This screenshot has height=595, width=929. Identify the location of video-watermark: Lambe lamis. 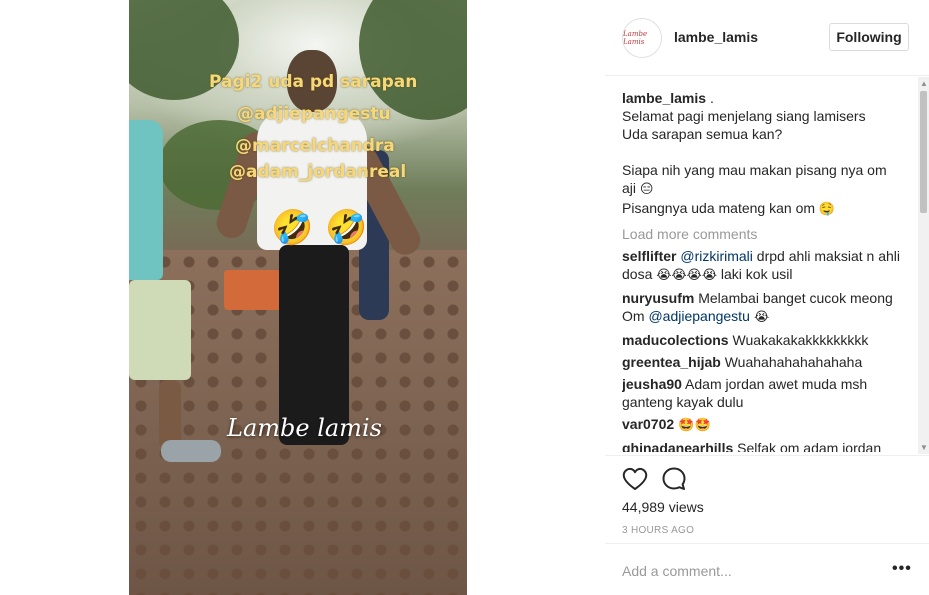
(304, 428).